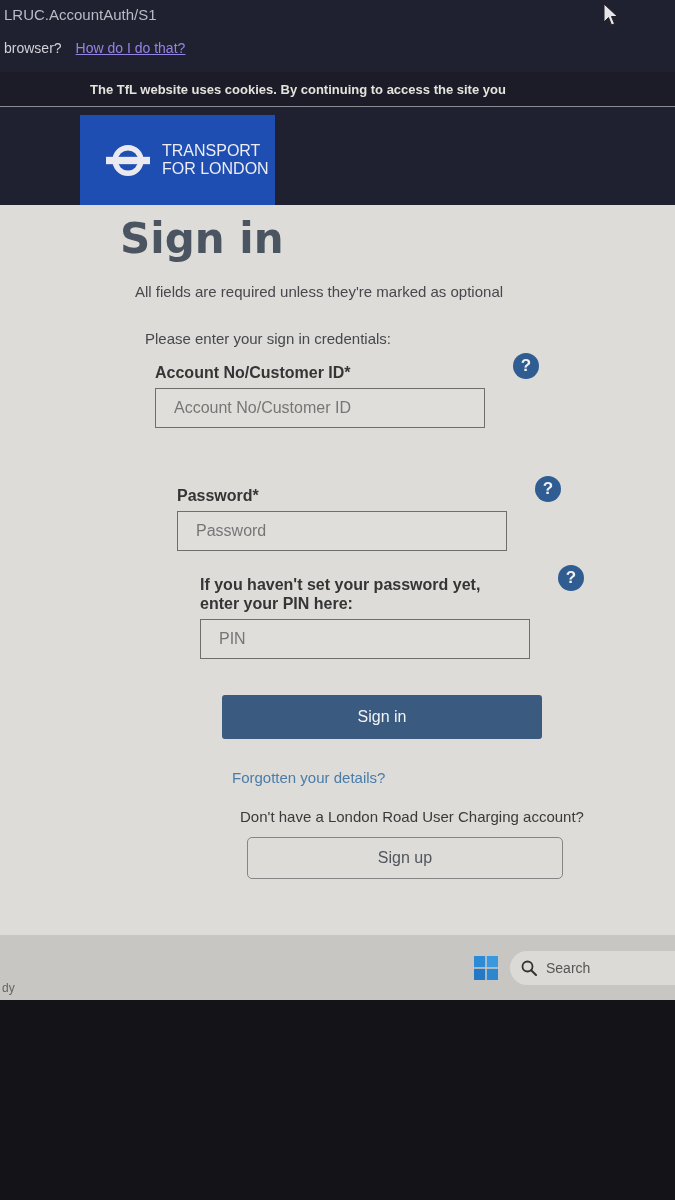  Describe the element at coordinates (216, 160) in the screenshot. I see `logo-text: TRANSPORT FOR LONDON` at that location.